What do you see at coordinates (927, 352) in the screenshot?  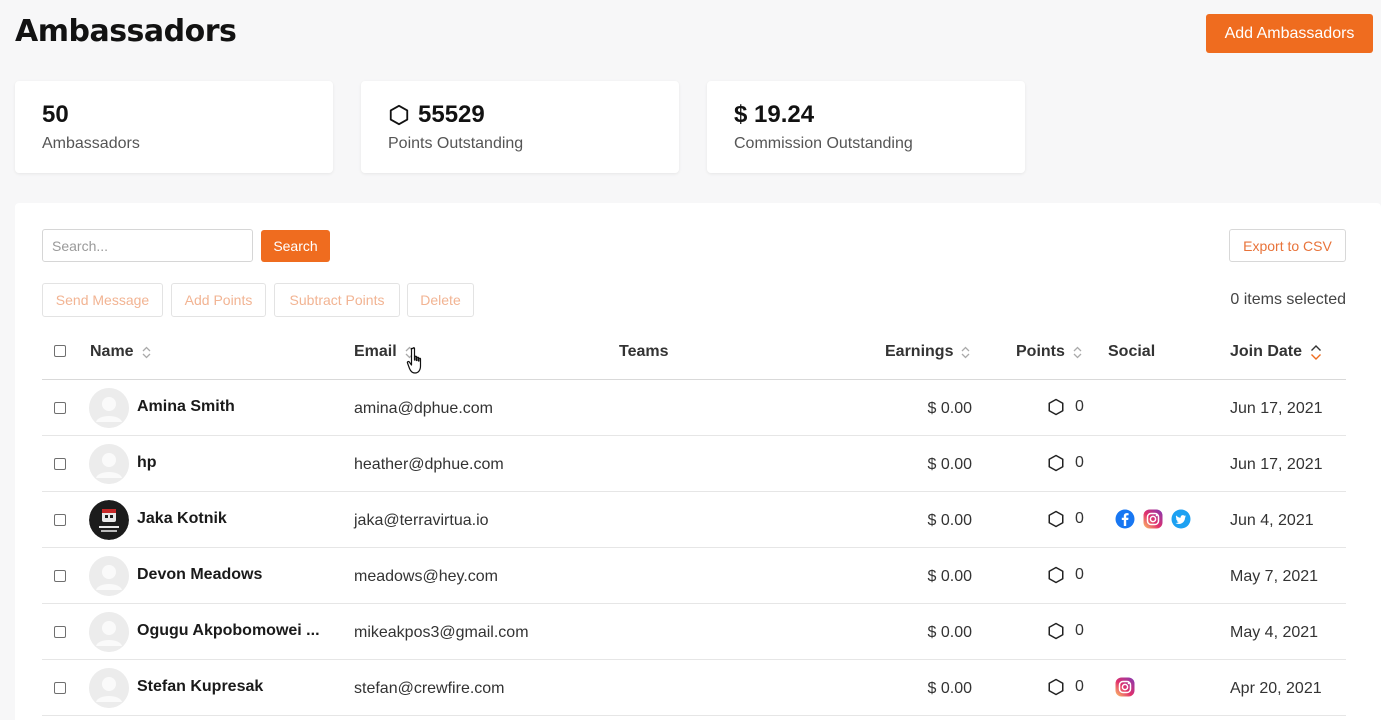 I see `column-header-earnings: Earnings` at bounding box center [927, 352].